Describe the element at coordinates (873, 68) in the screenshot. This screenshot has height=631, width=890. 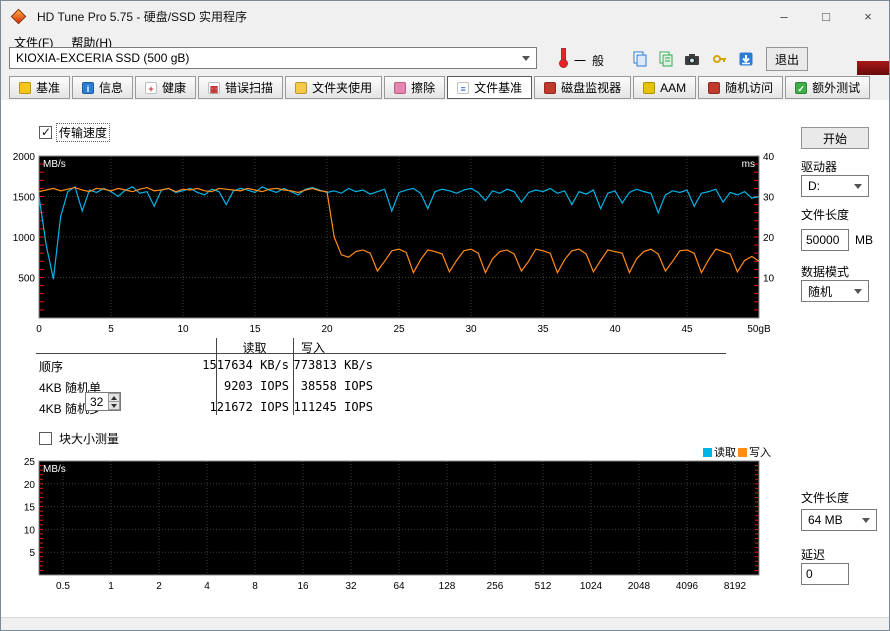
I see `red-indicator` at that location.